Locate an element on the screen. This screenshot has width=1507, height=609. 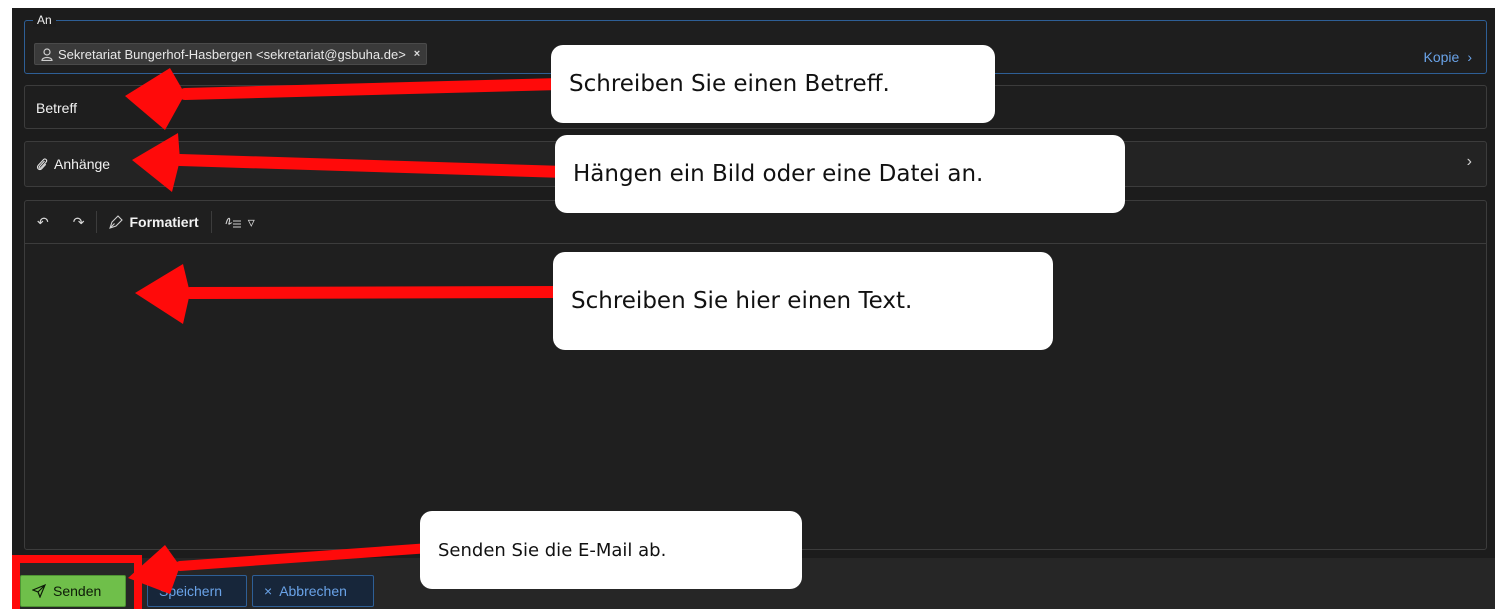
arrow-to-body is located at coordinates (350, 294).